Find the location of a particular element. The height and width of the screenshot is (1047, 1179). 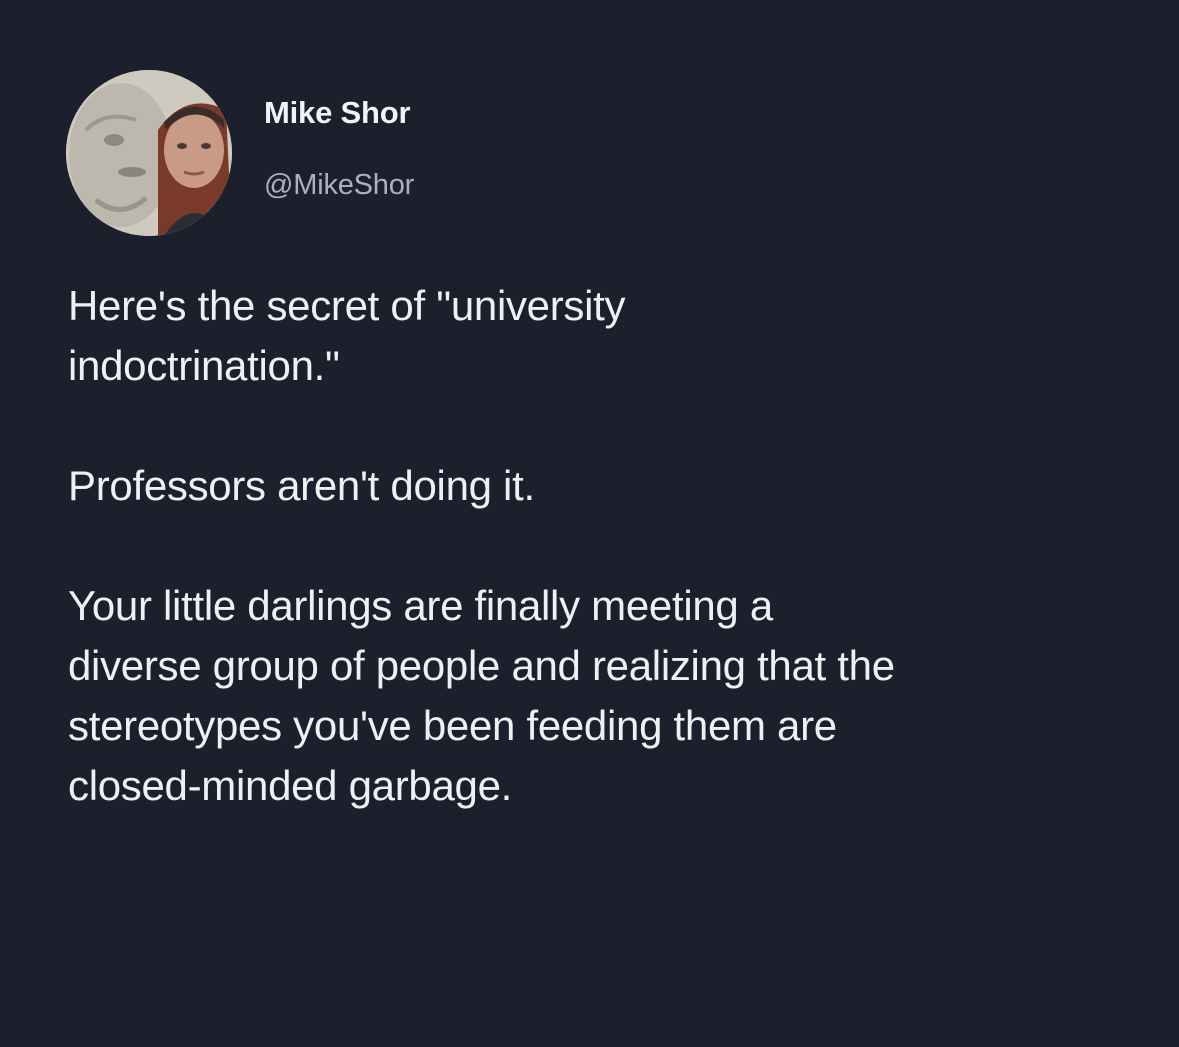

avatar is located at coordinates (149, 153).